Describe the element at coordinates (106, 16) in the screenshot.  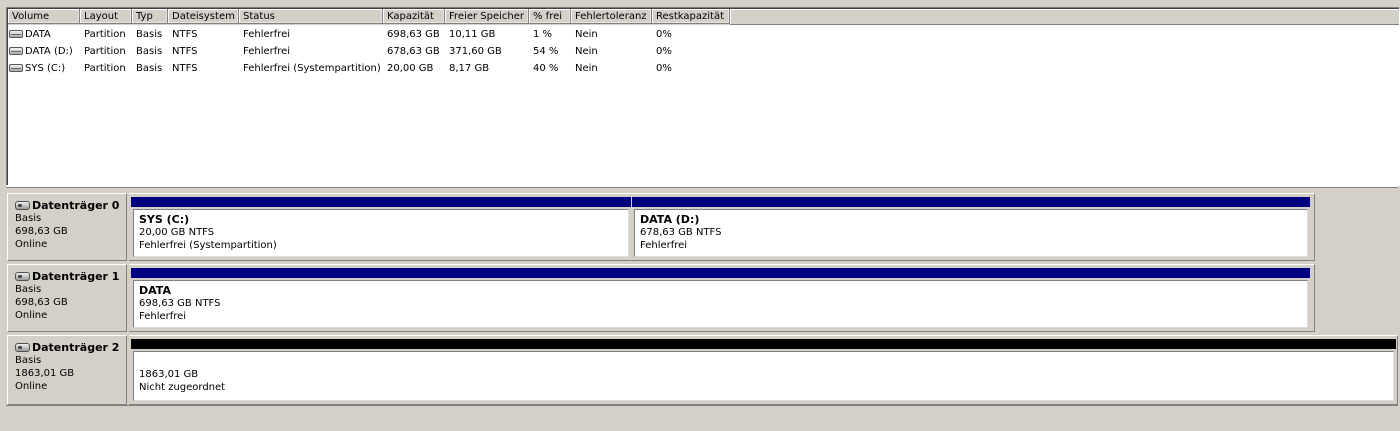
I see `column-header-layout: Layout` at that location.